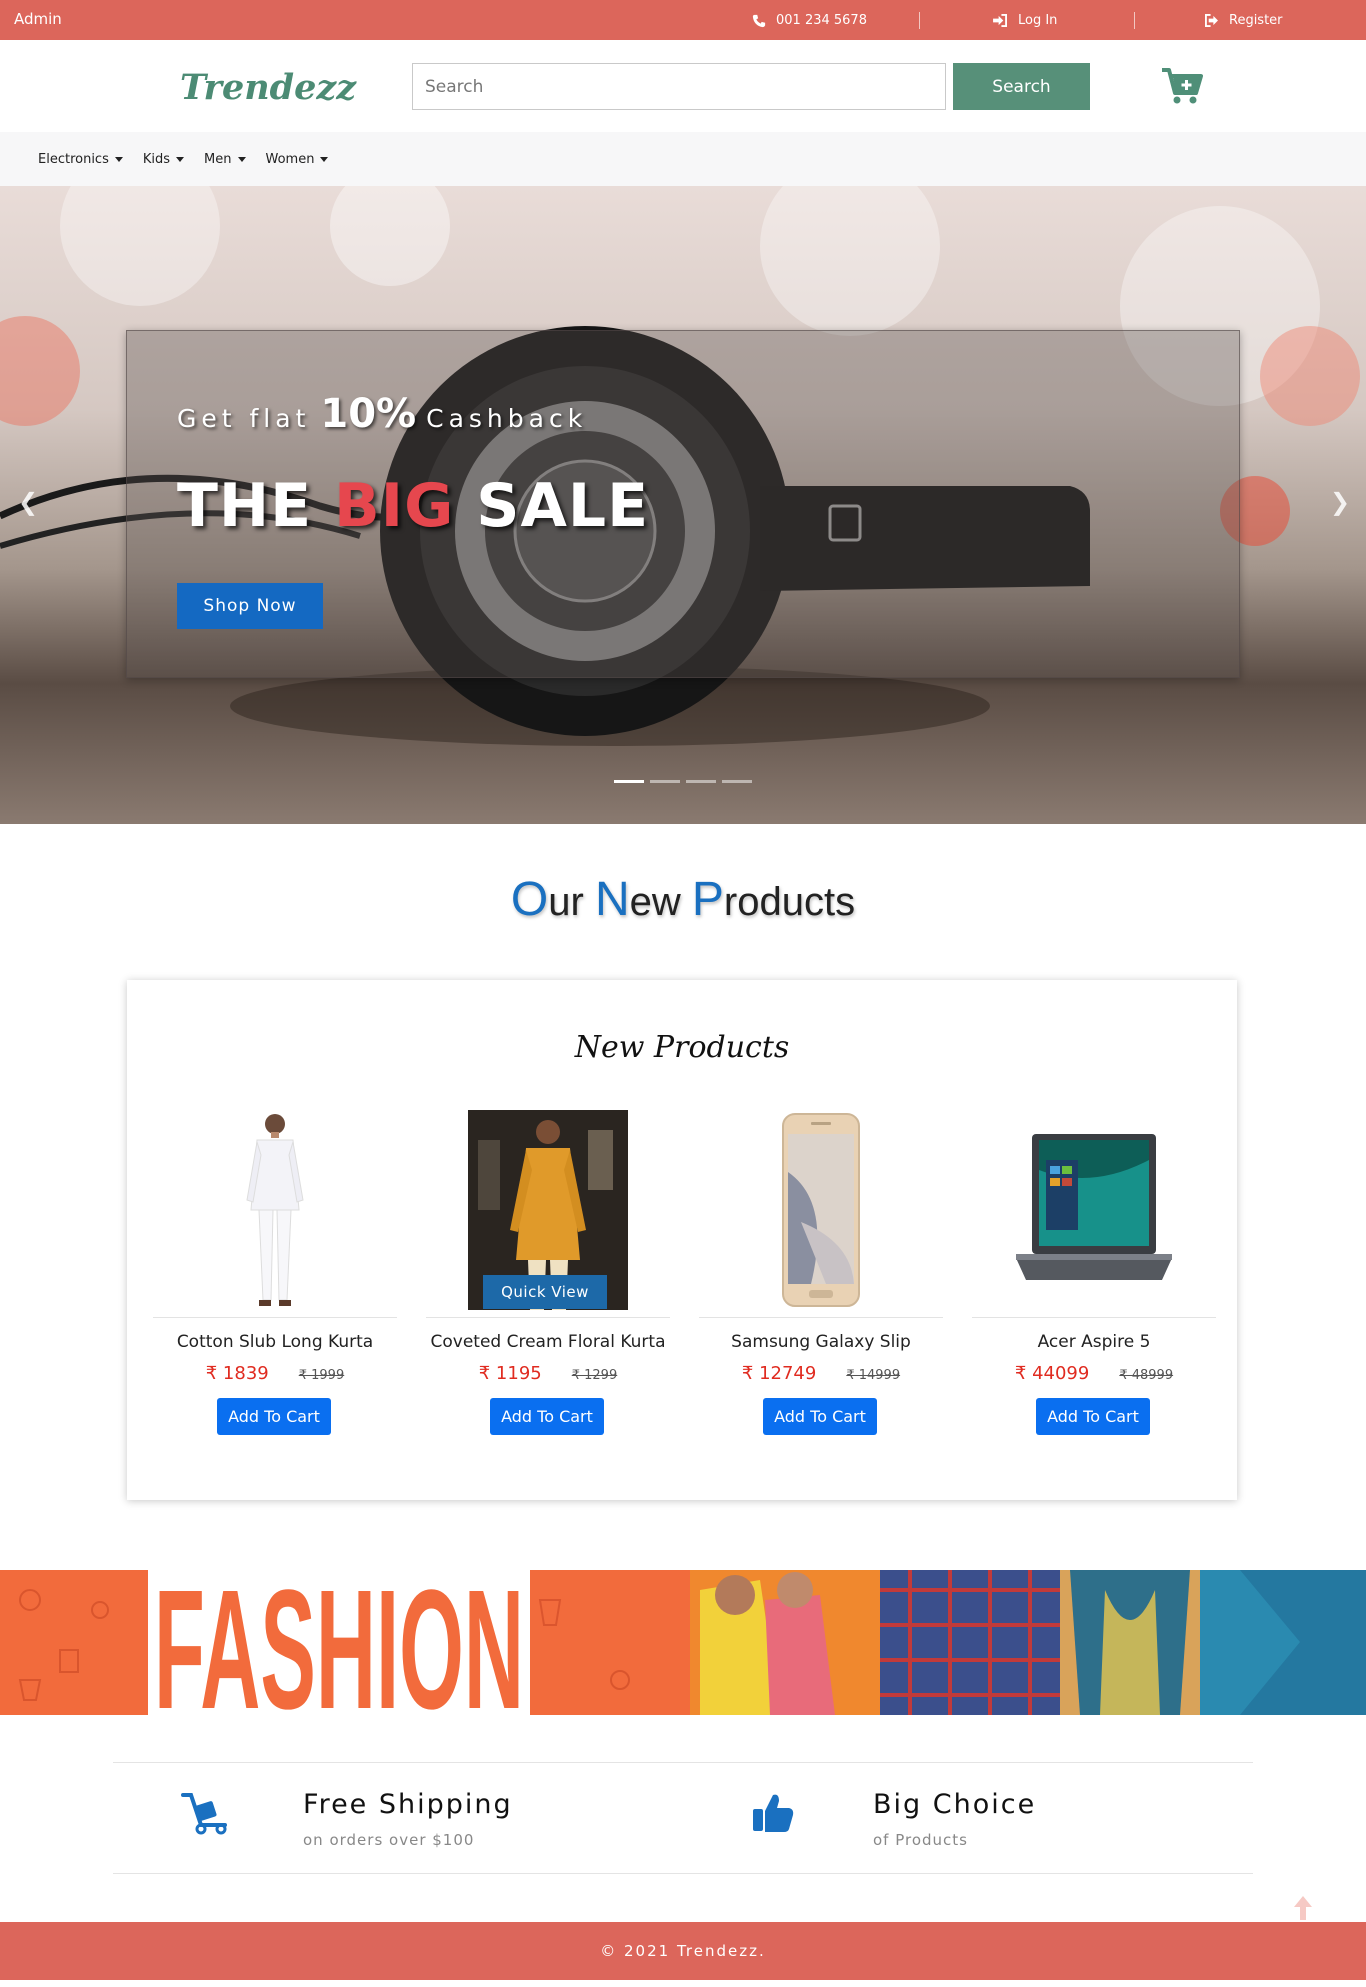  I want to click on section-title: Our New Products, so click(683, 899).